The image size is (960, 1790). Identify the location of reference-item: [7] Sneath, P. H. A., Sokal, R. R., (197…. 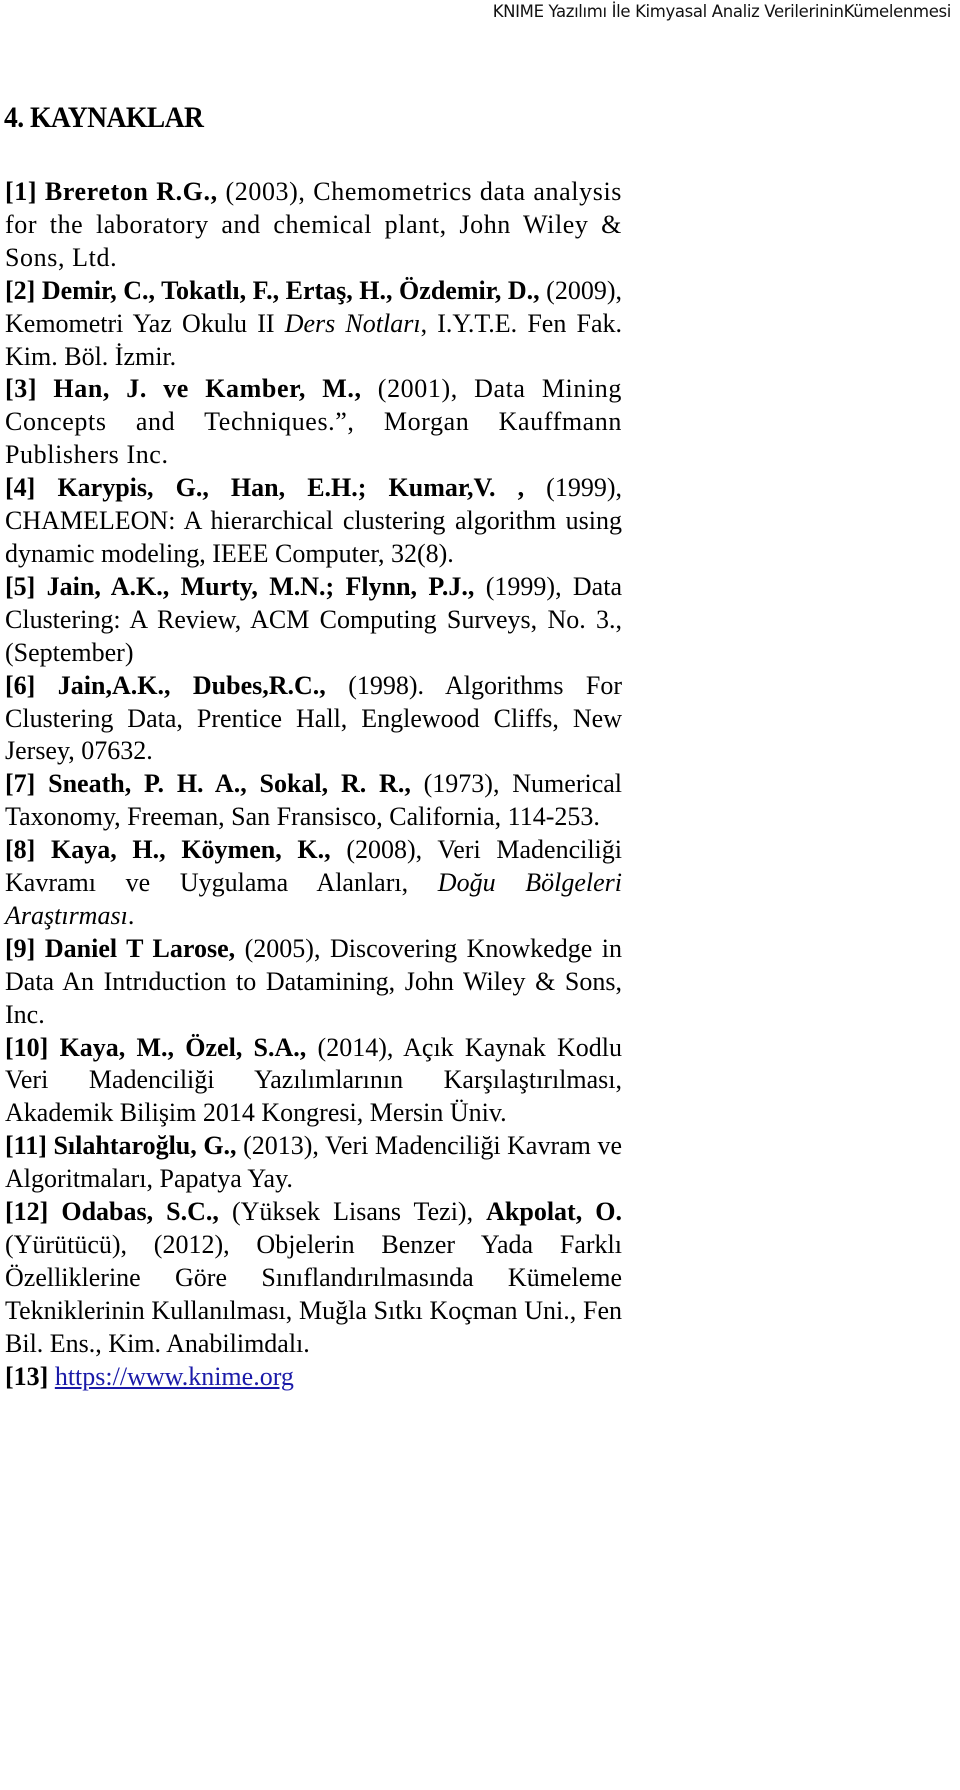
(313, 801).